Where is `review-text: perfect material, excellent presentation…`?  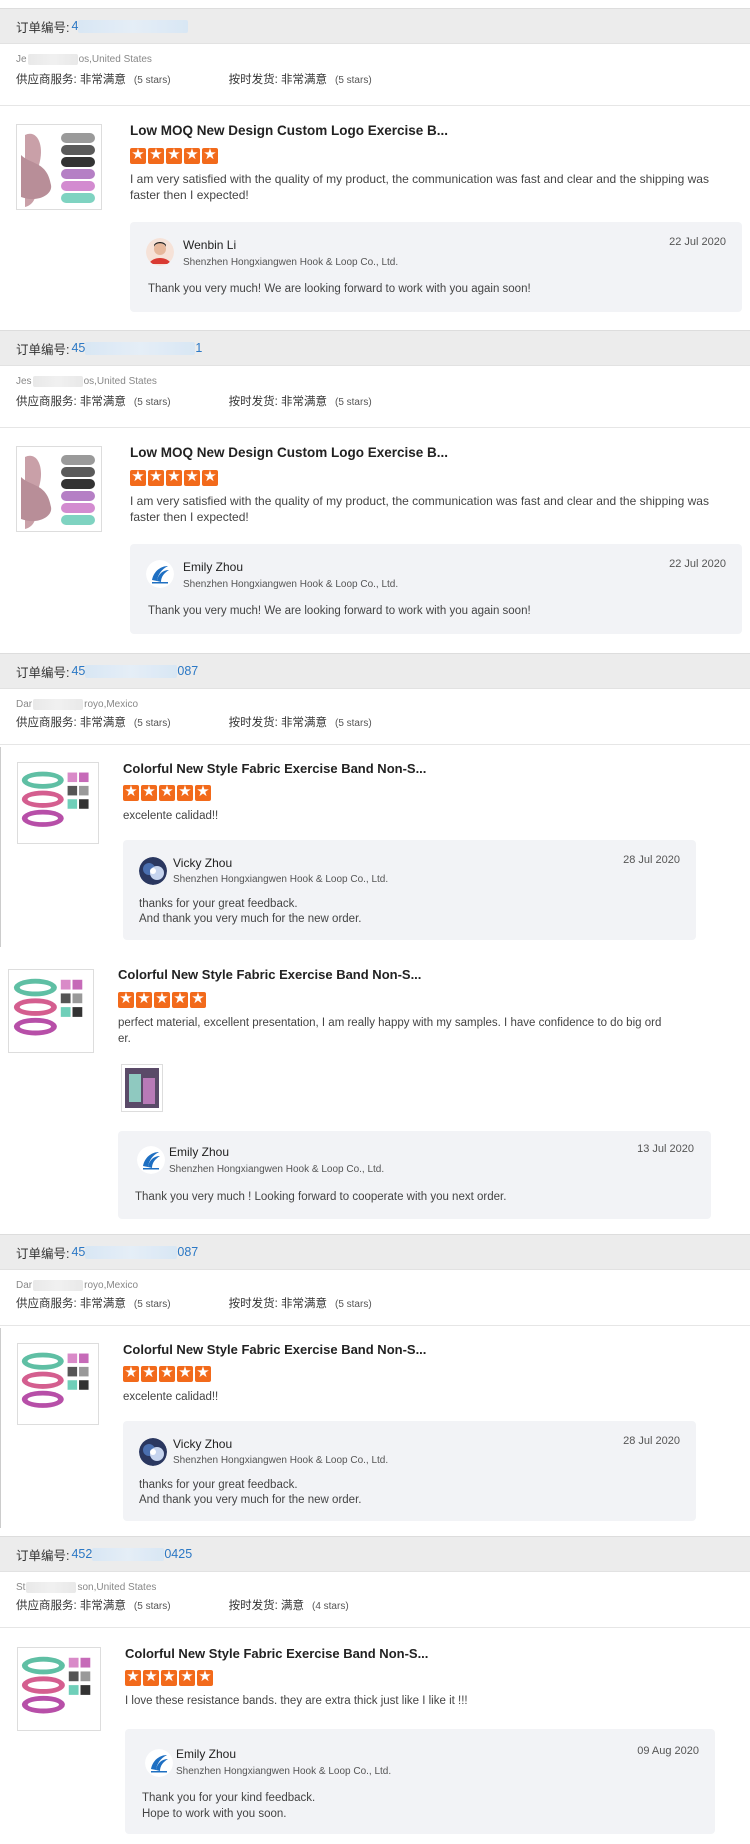 review-text: perfect material, excellent presentation… is located at coordinates (390, 1023).